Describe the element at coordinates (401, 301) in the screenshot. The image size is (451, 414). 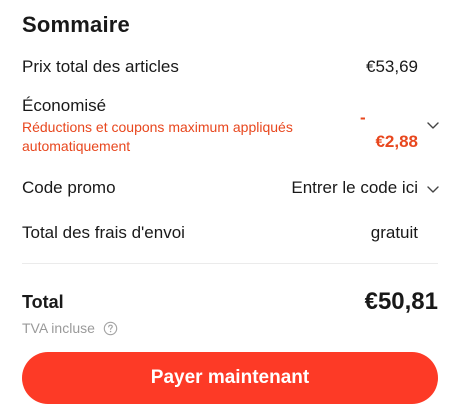
I see `total-value: €50,81` at that location.